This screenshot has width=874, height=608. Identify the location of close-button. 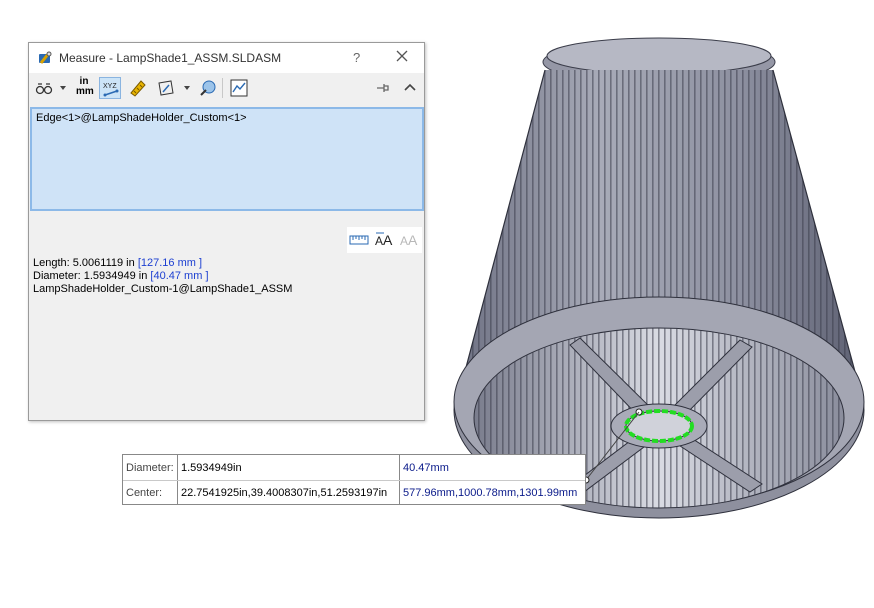
(402, 57).